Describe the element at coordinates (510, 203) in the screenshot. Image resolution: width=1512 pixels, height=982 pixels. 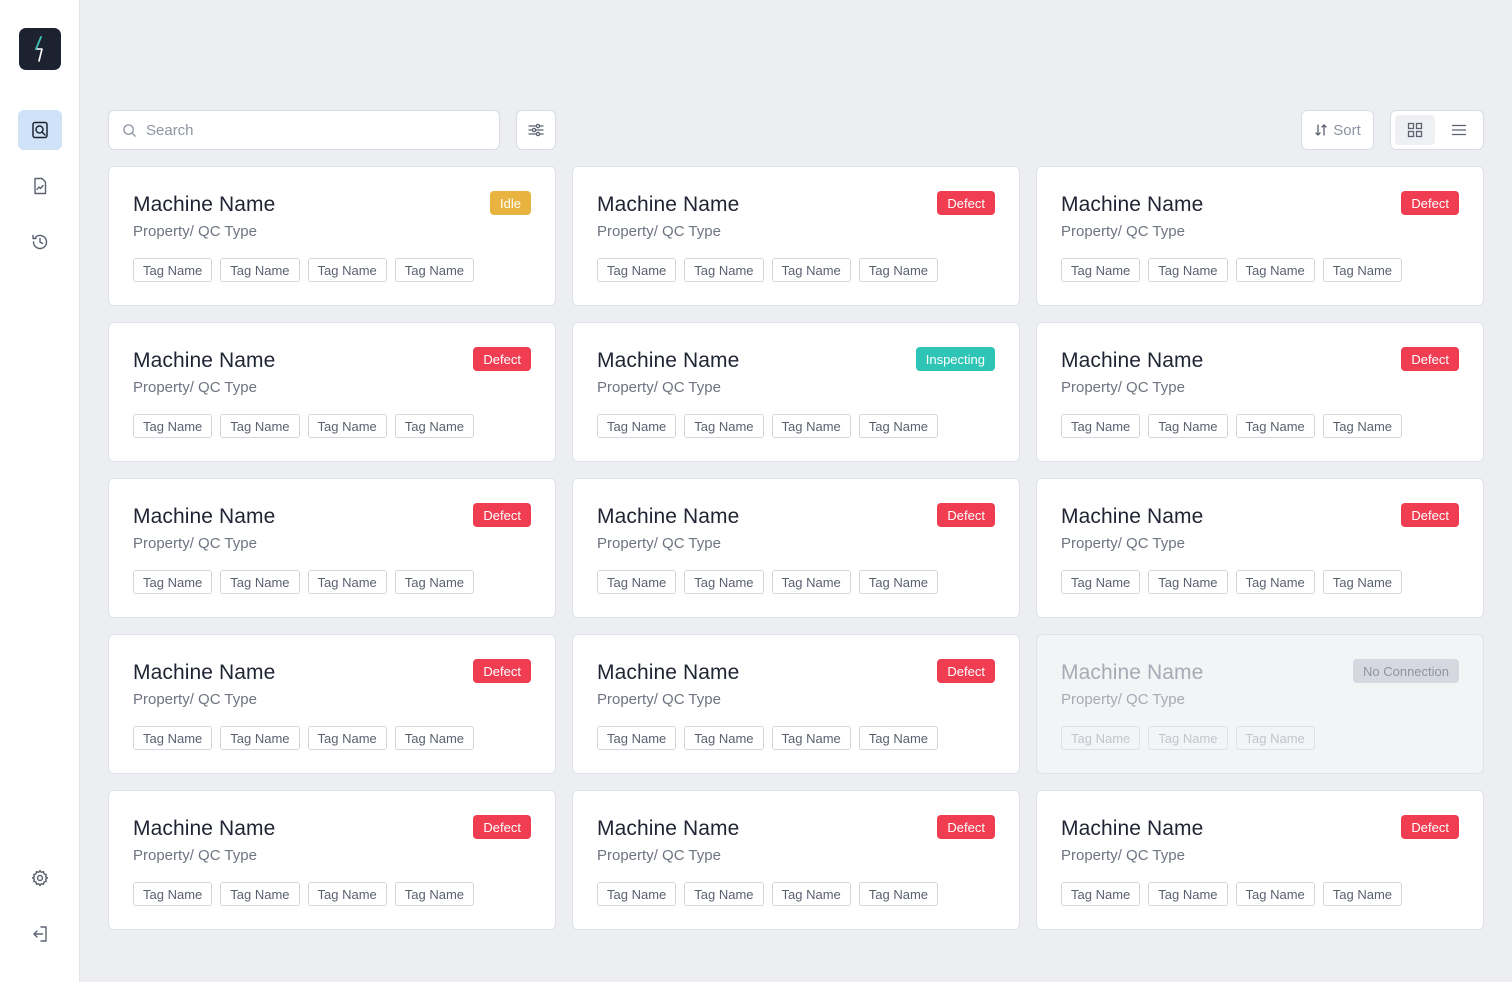
I see `status-badge: Idle` at that location.